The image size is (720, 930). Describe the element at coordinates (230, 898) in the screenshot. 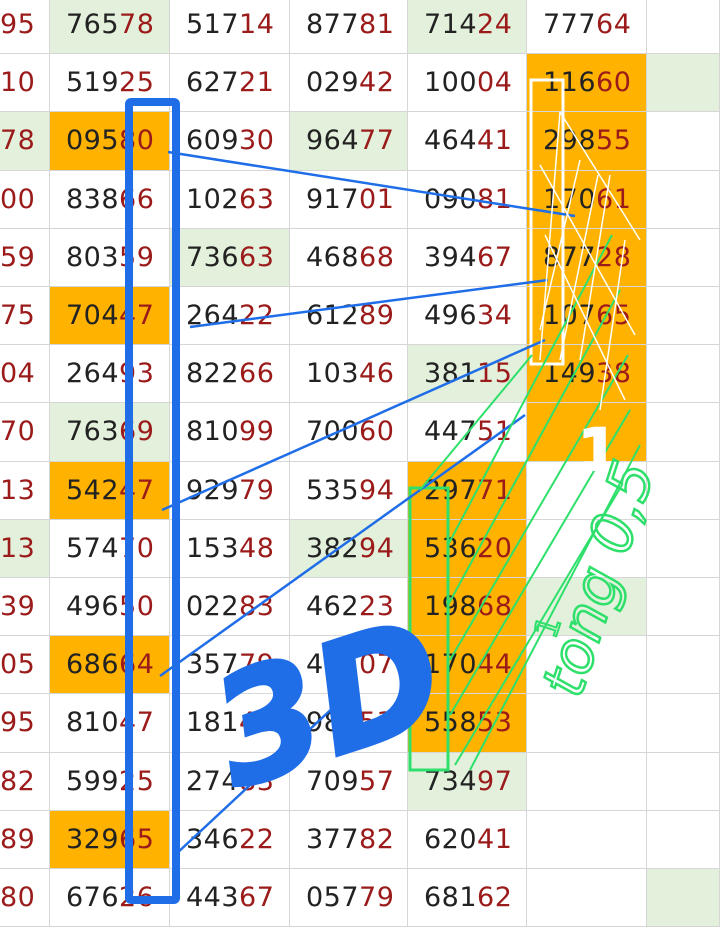

I see `table-cell: 443 67` at that location.